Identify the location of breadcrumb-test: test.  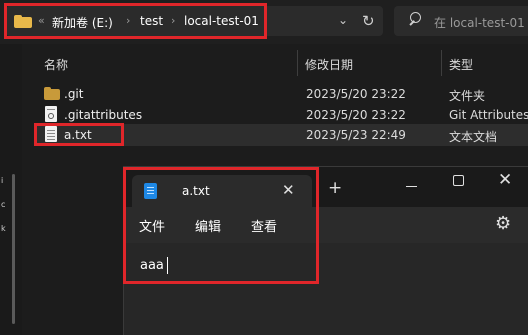
(151, 21).